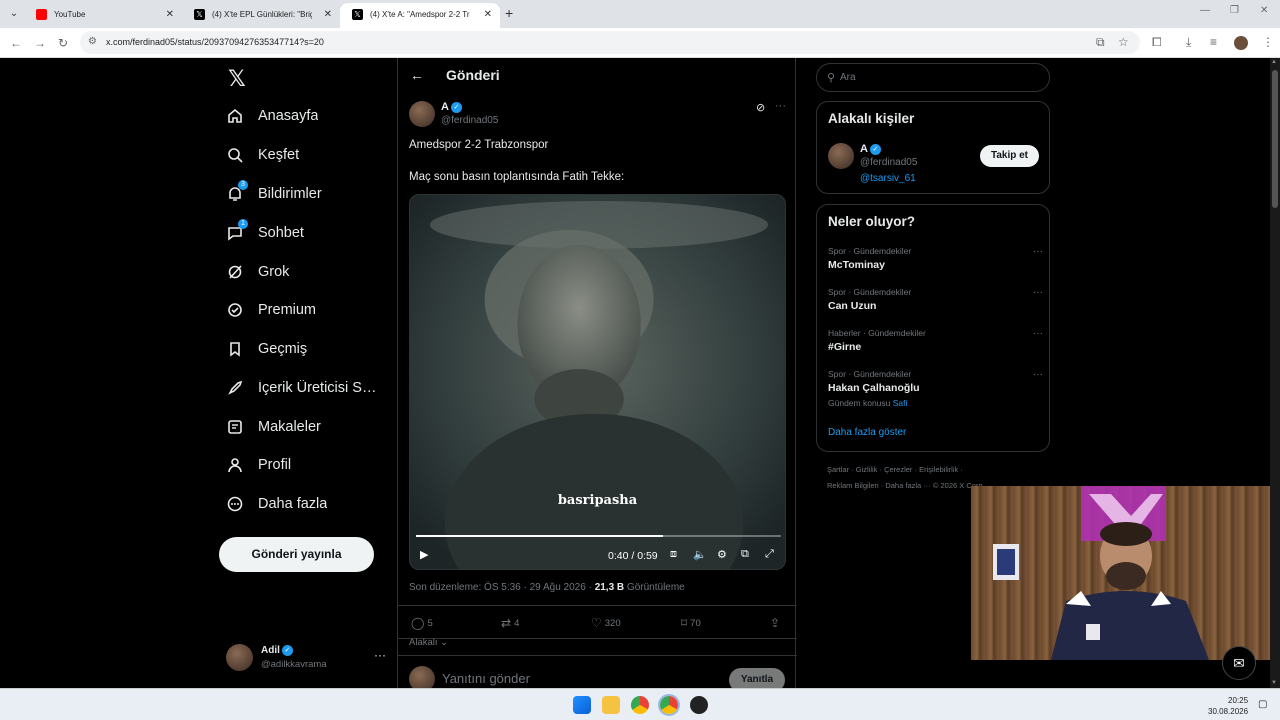 The width and height of the screenshot is (1280, 720). I want to click on reply-input: Yanıtını gönder, so click(486, 678).